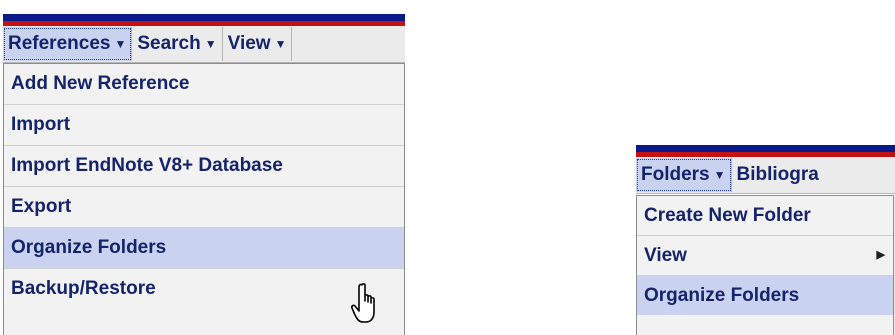 The width and height of the screenshot is (895, 335). What do you see at coordinates (249, 43) in the screenshot?
I see `view-menu-label: View` at bounding box center [249, 43].